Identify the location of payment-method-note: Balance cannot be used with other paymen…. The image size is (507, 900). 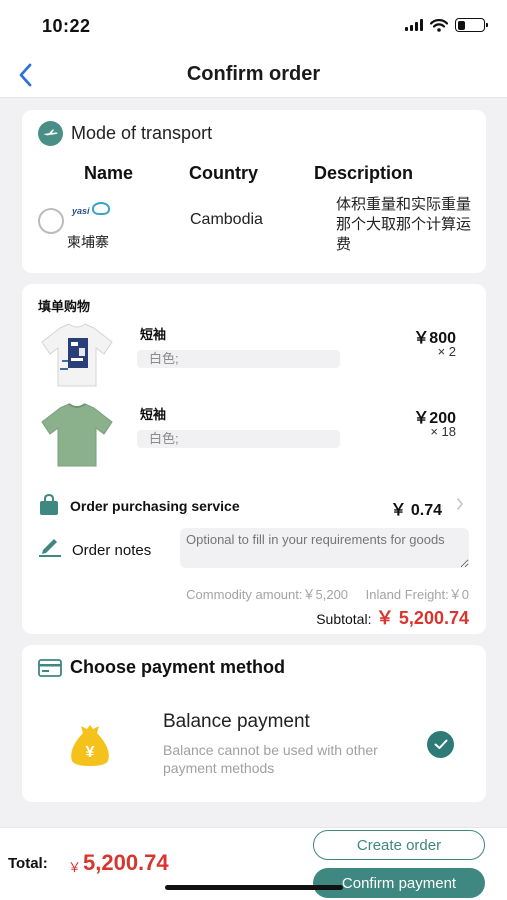
(270, 759).